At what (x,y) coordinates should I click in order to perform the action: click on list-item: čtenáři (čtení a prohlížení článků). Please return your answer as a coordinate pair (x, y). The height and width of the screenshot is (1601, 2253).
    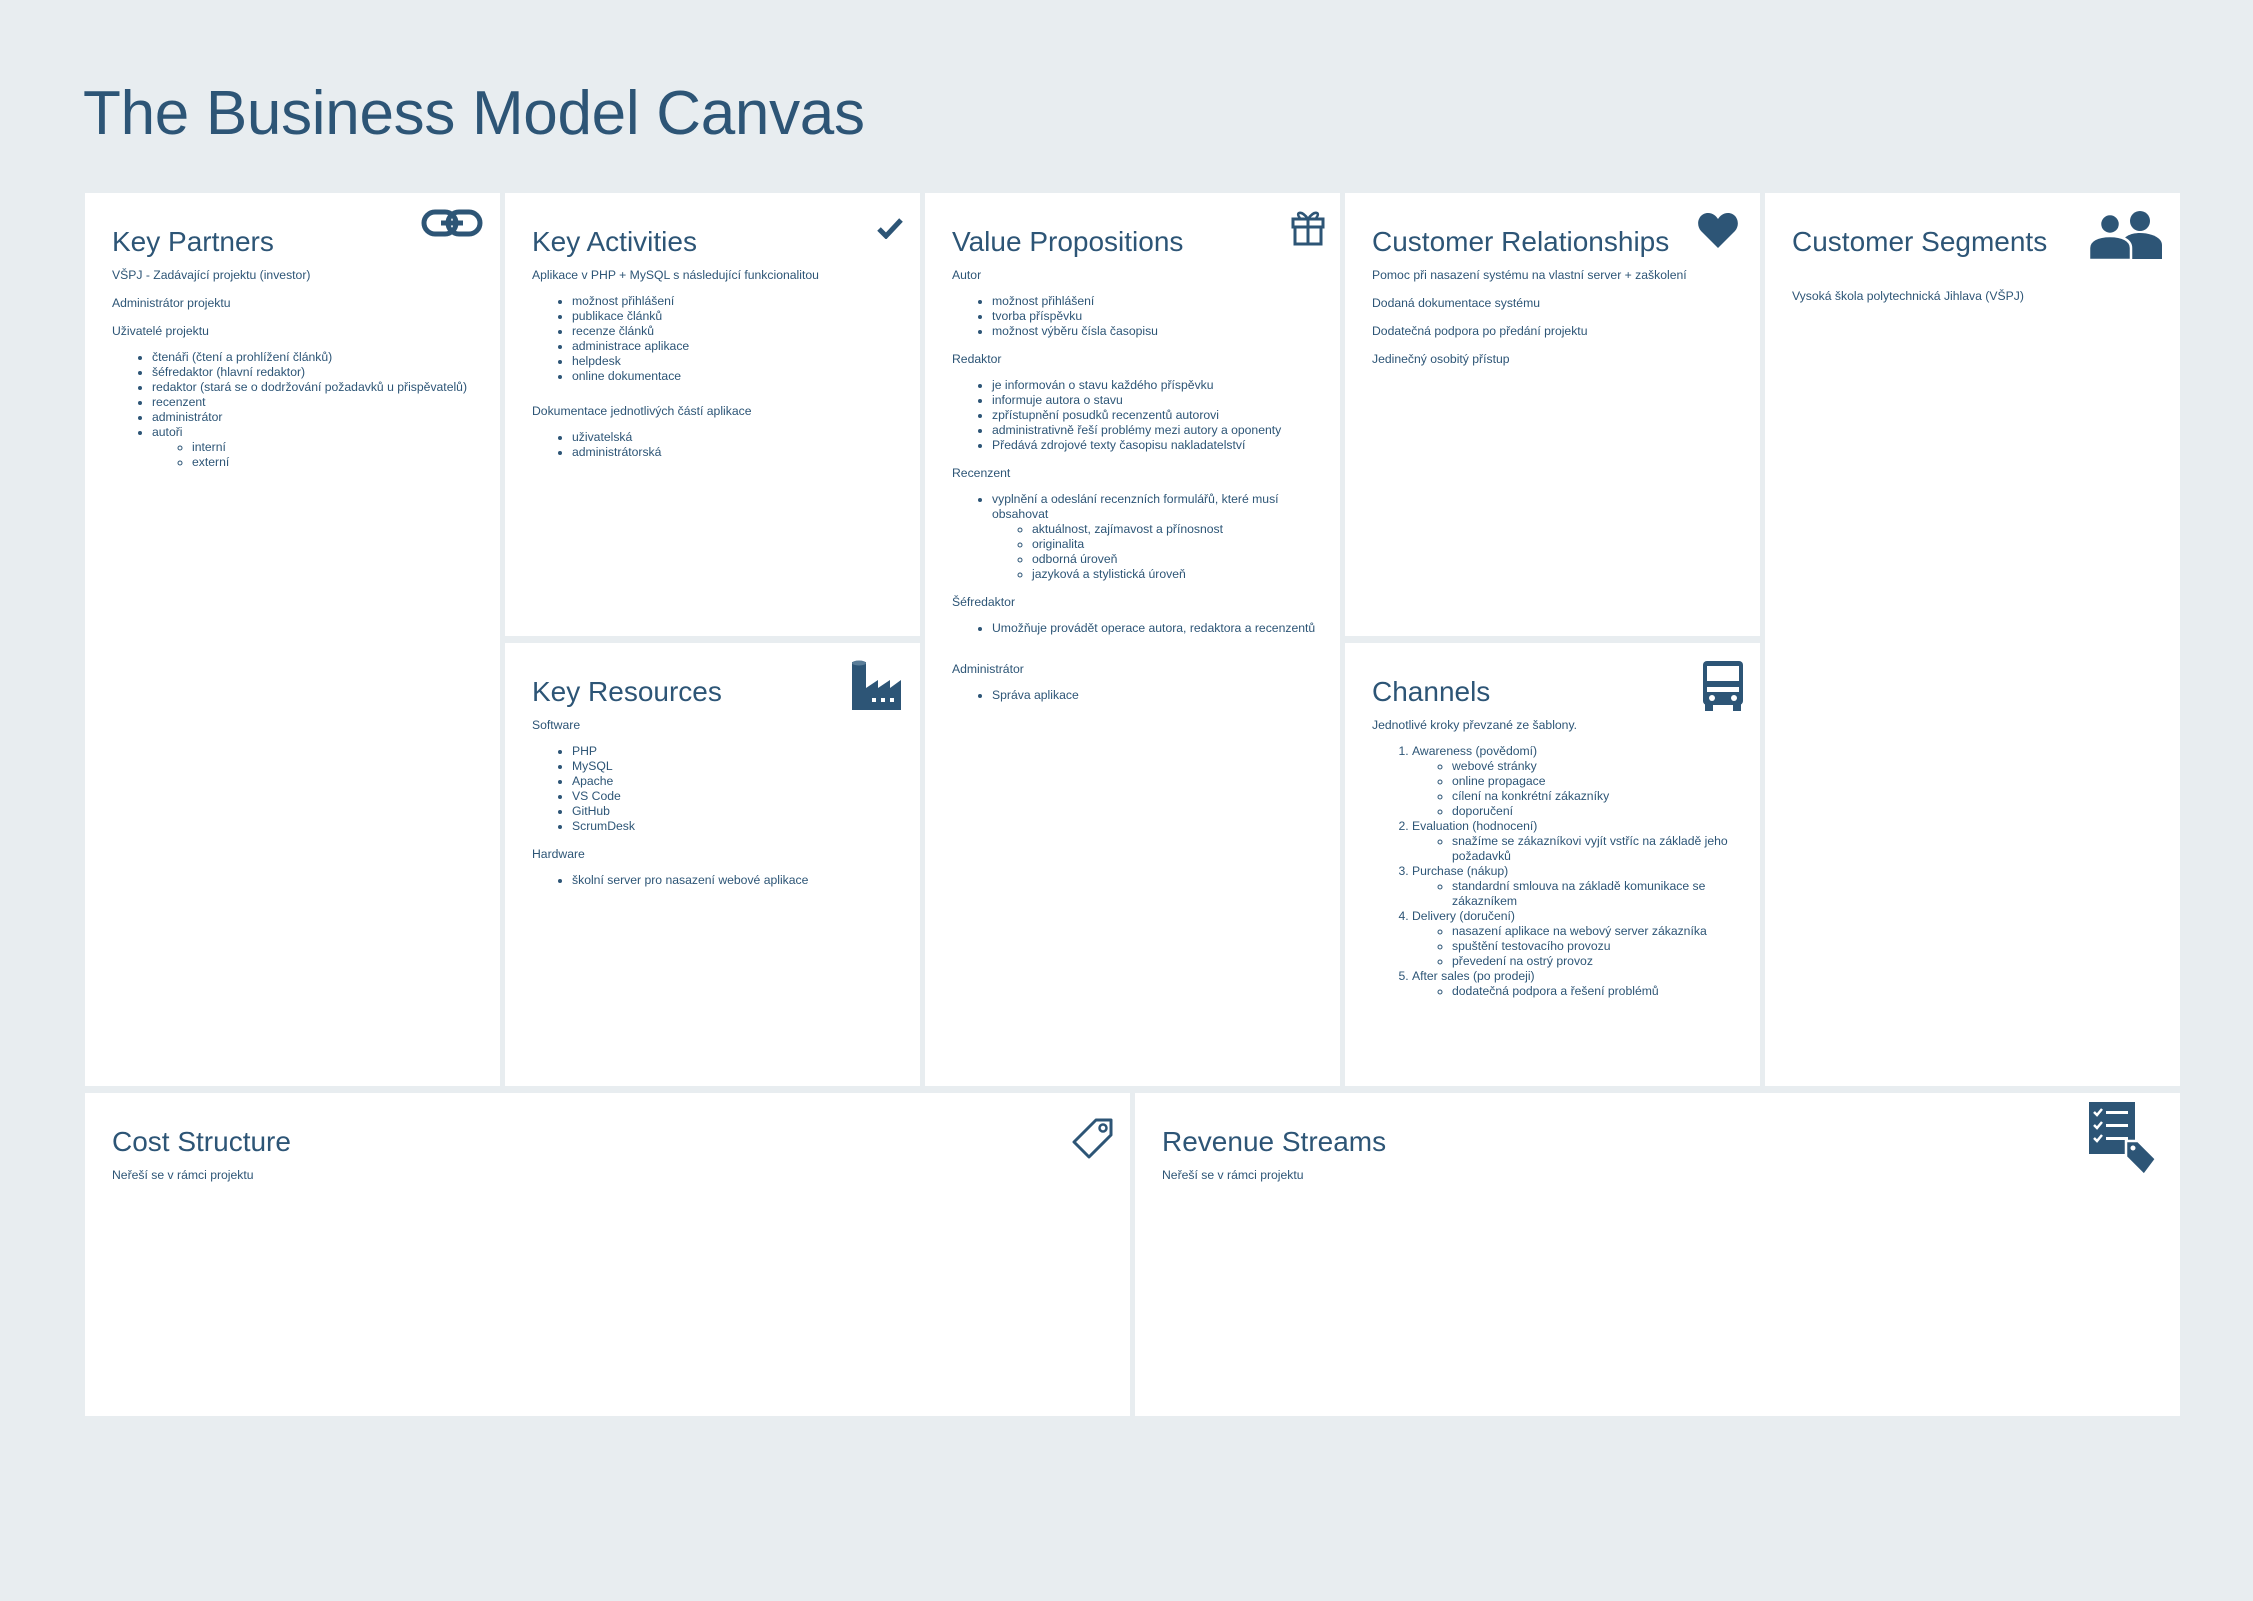
    Looking at the image, I should click on (318, 357).